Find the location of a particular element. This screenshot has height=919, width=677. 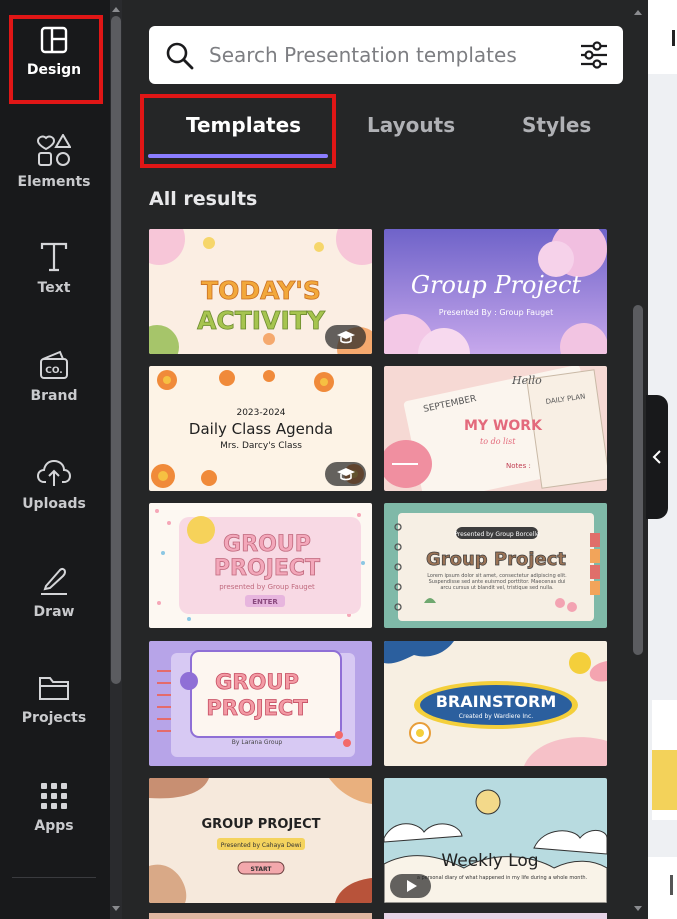

card-subtitle: presented by Group Fauget is located at coordinates (267, 587).